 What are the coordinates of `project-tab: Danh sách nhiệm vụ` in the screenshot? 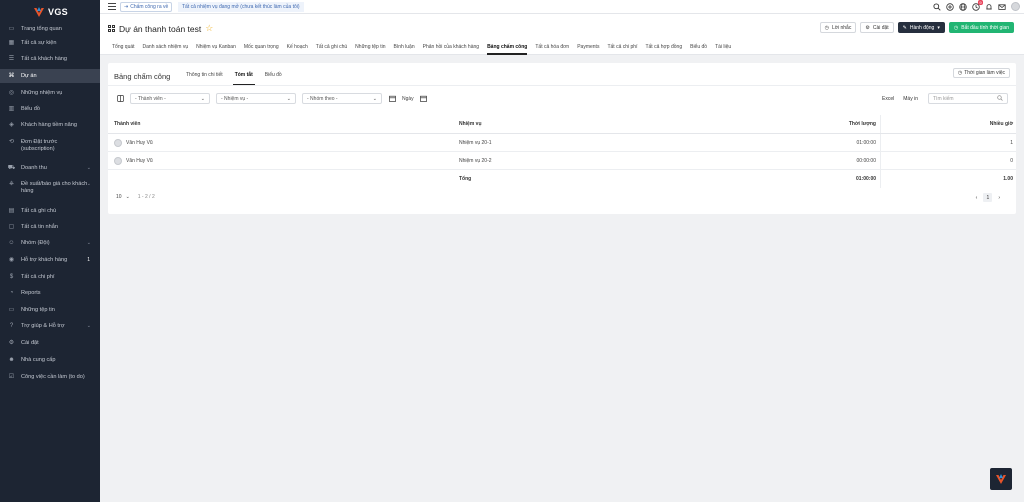 It's located at (166, 47).